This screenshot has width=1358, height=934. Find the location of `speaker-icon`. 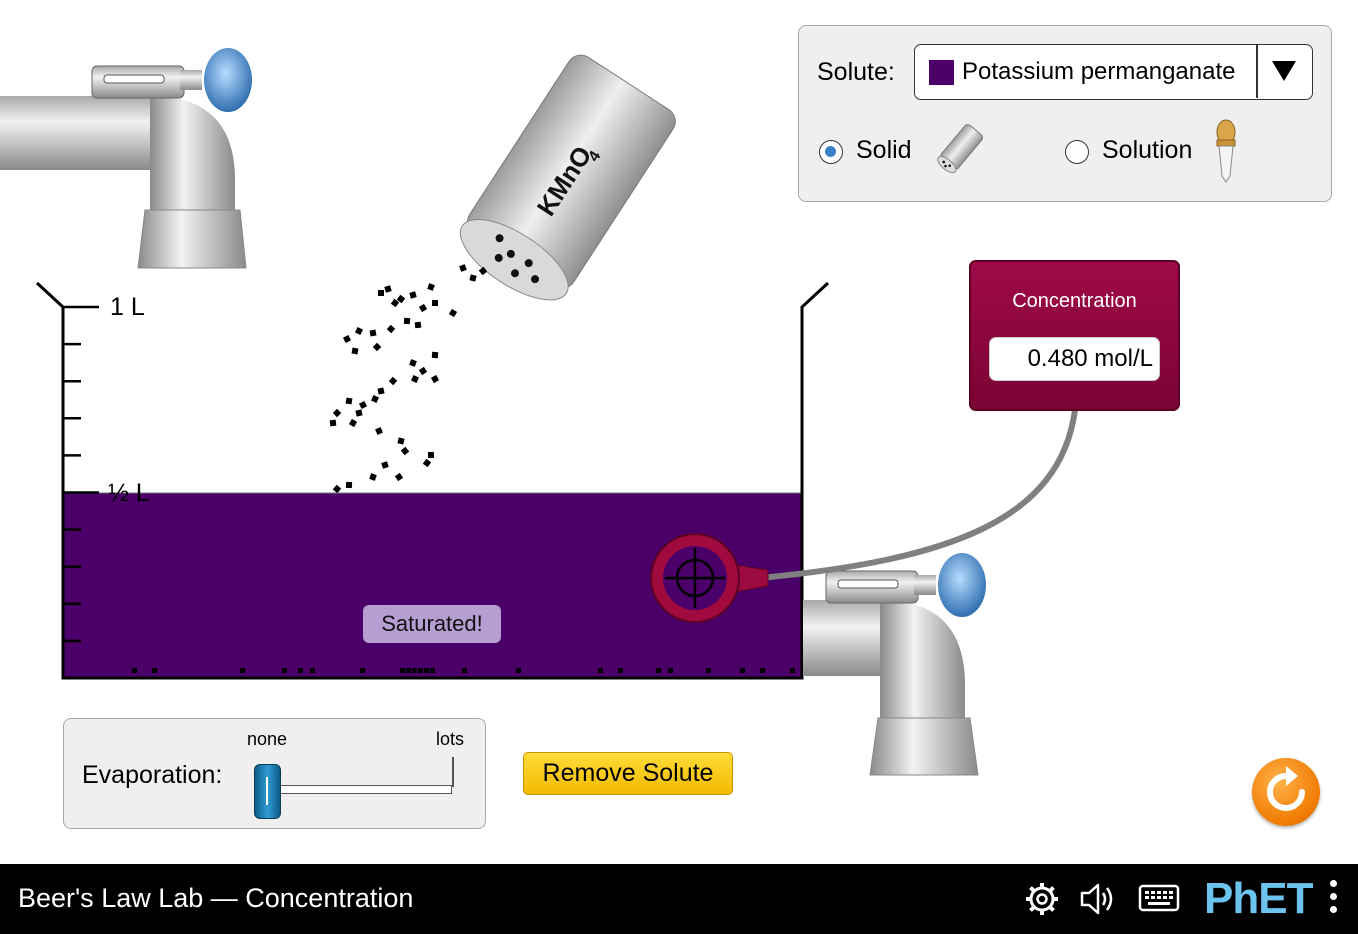

speaker-icon is located at coordinates (1099, 899).